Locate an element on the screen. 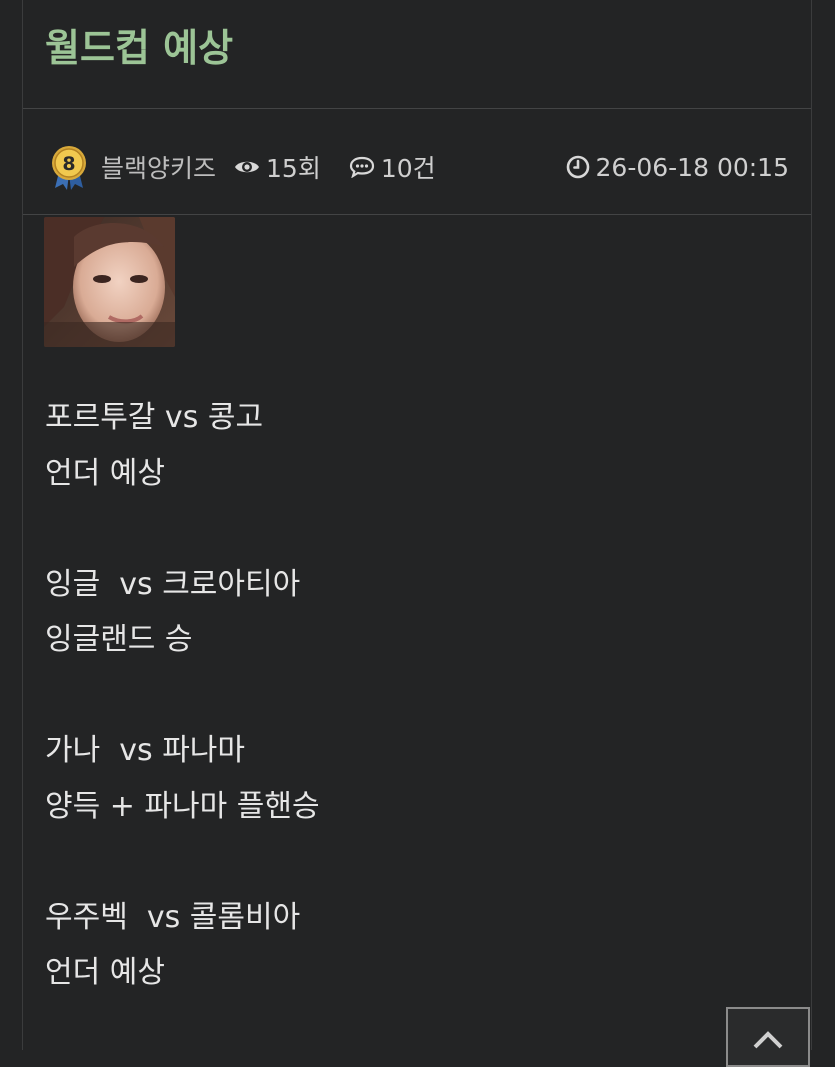 The width and height of the screenshot is (835, 1067). body-line: 가나 vs 파나마 is located at coordinates (145, 750).